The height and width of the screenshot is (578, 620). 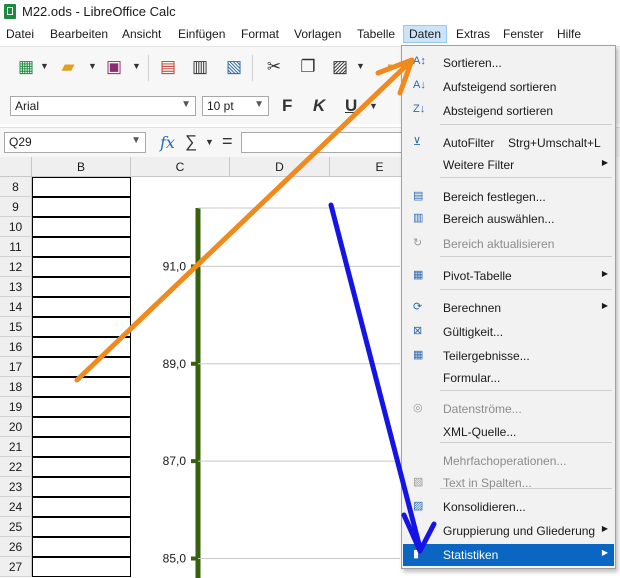 What do you see at coordinates (16, 187) in the screenshot?
I see `row-header: 8` at bounding box center [16, 187].